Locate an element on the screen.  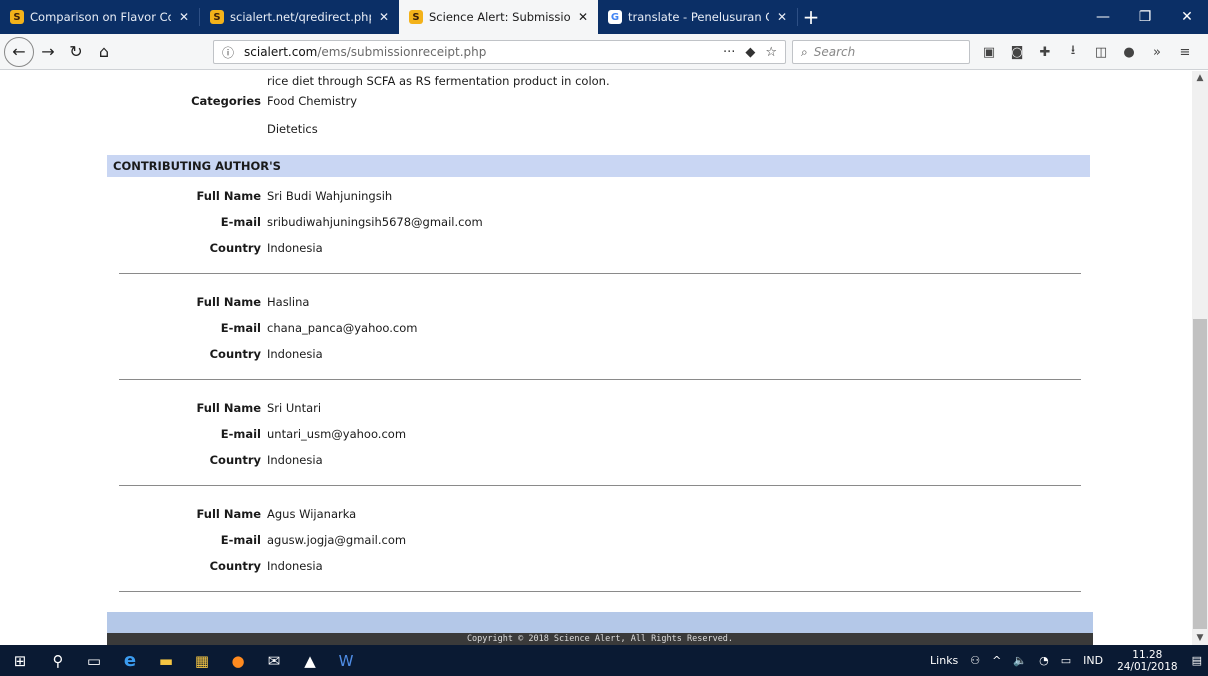
wifi-icon: ◔ is located at coordinates (1044, 660).